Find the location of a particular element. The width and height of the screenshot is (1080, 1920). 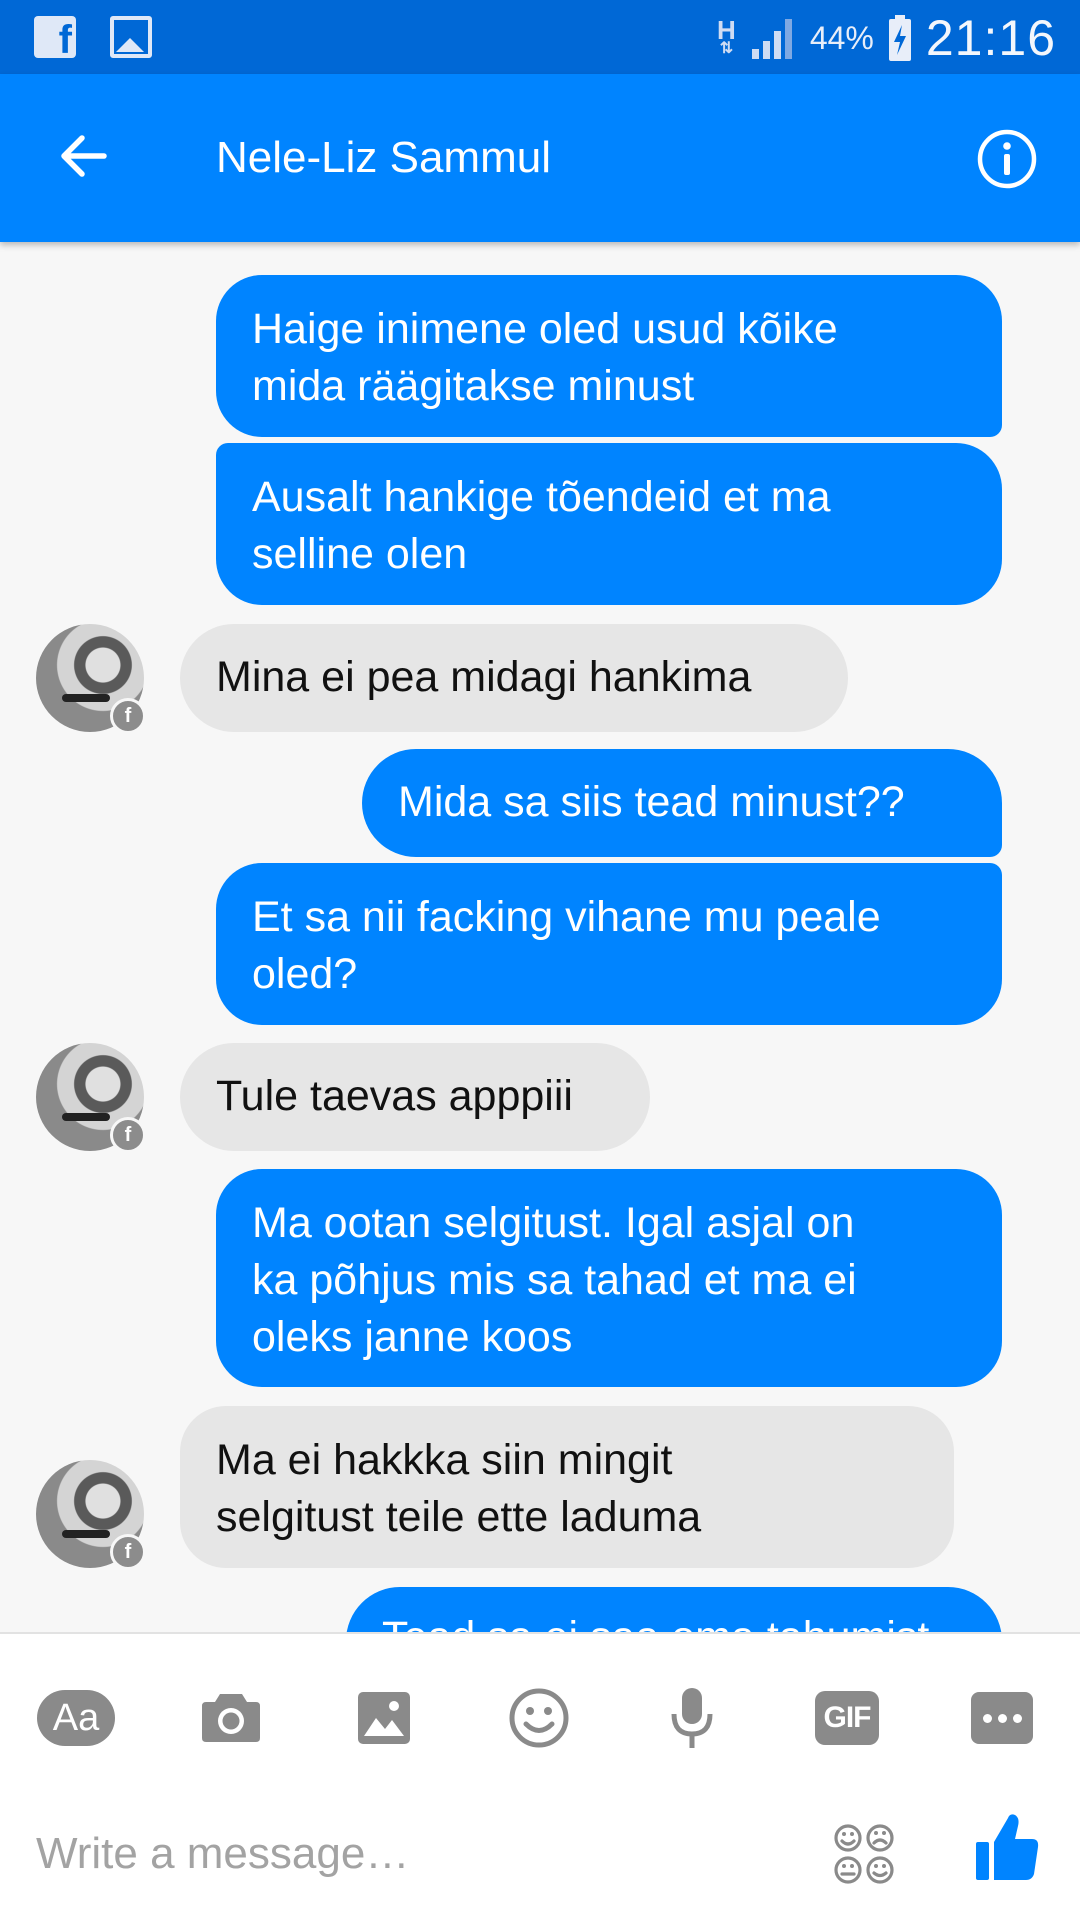

image-icon is located at coordinates (384, 1718).